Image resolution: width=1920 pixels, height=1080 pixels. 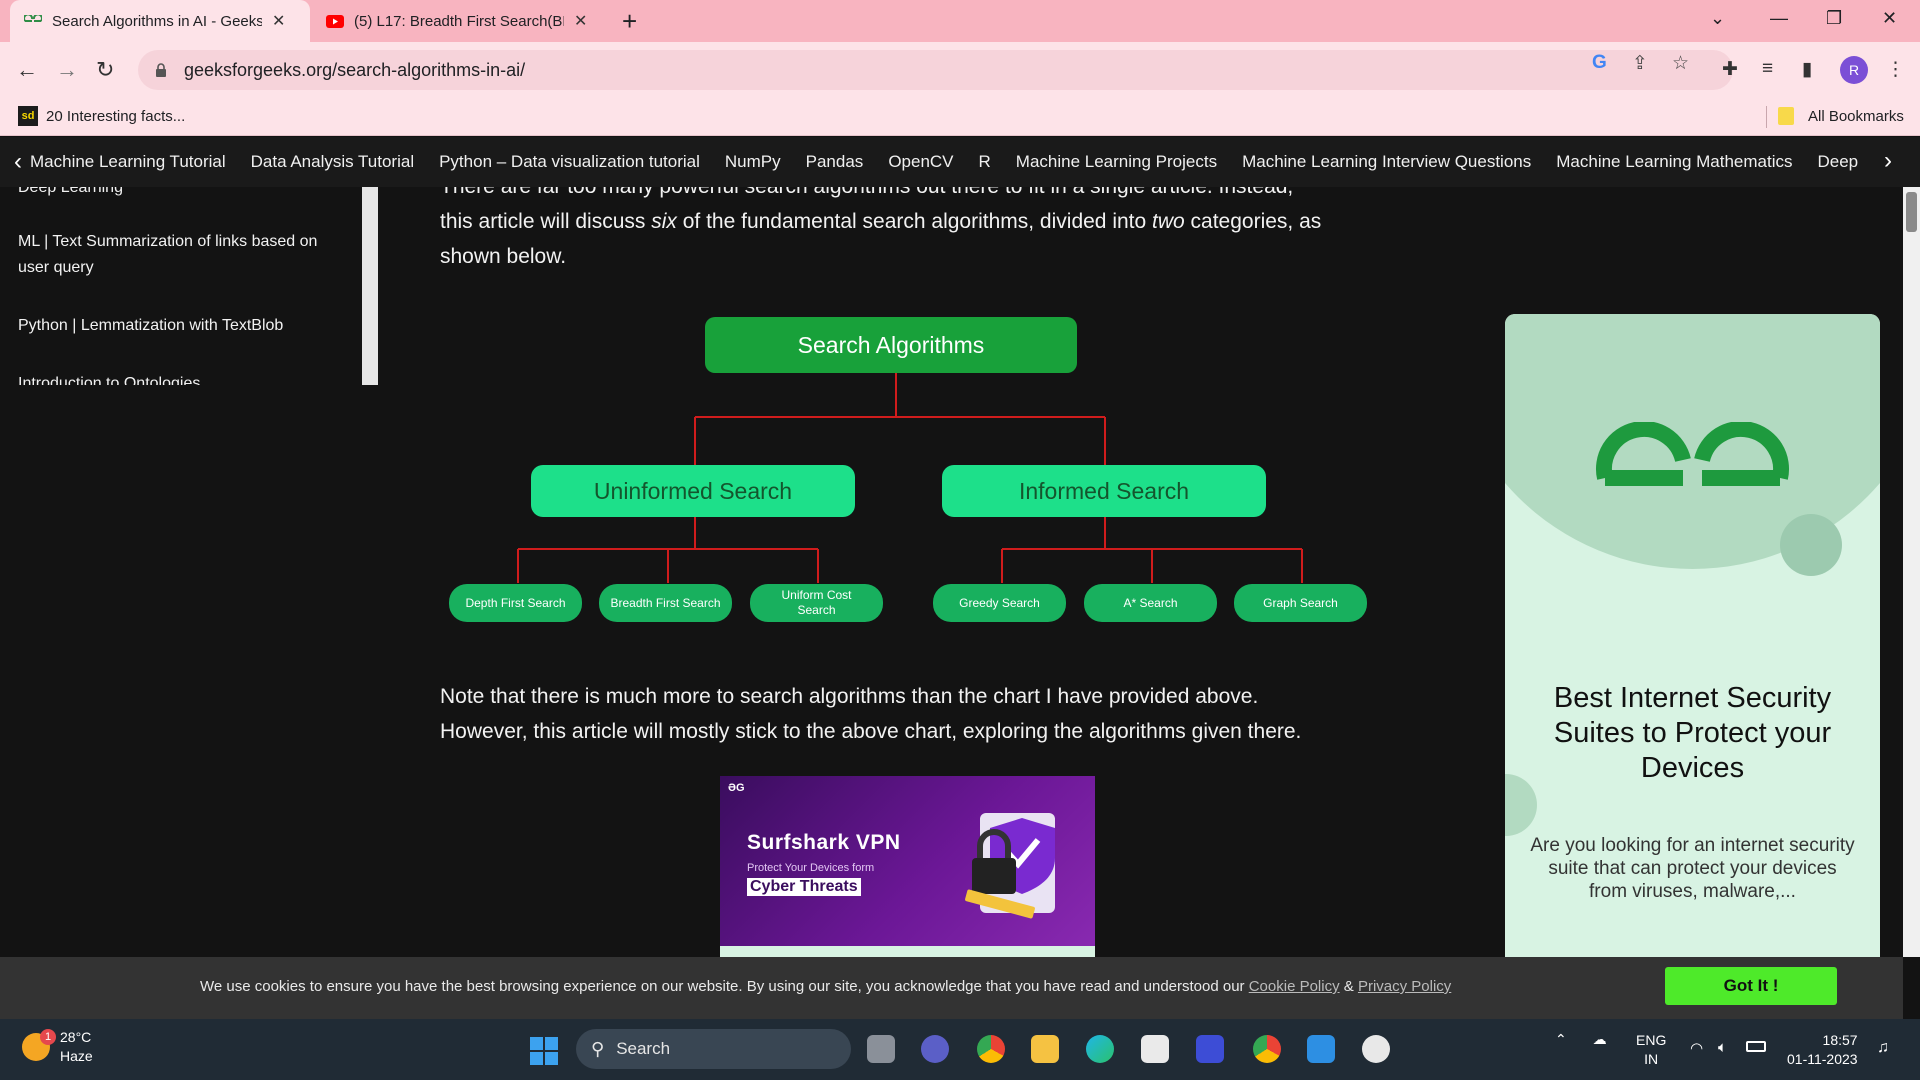 I want to click on volume-icon: 🔈︎, so click(x=1722, y=1047).